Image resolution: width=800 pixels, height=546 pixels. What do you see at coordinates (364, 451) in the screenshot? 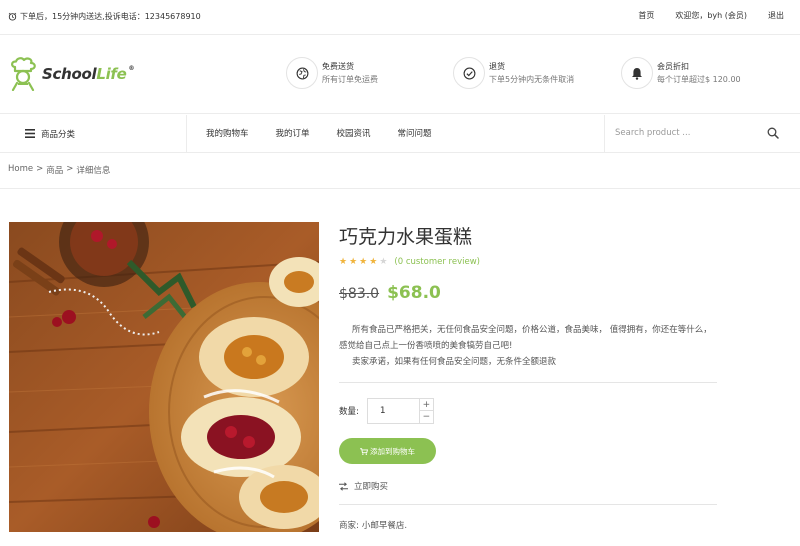
I see `cart-icon` at bounding box center [364, 451].